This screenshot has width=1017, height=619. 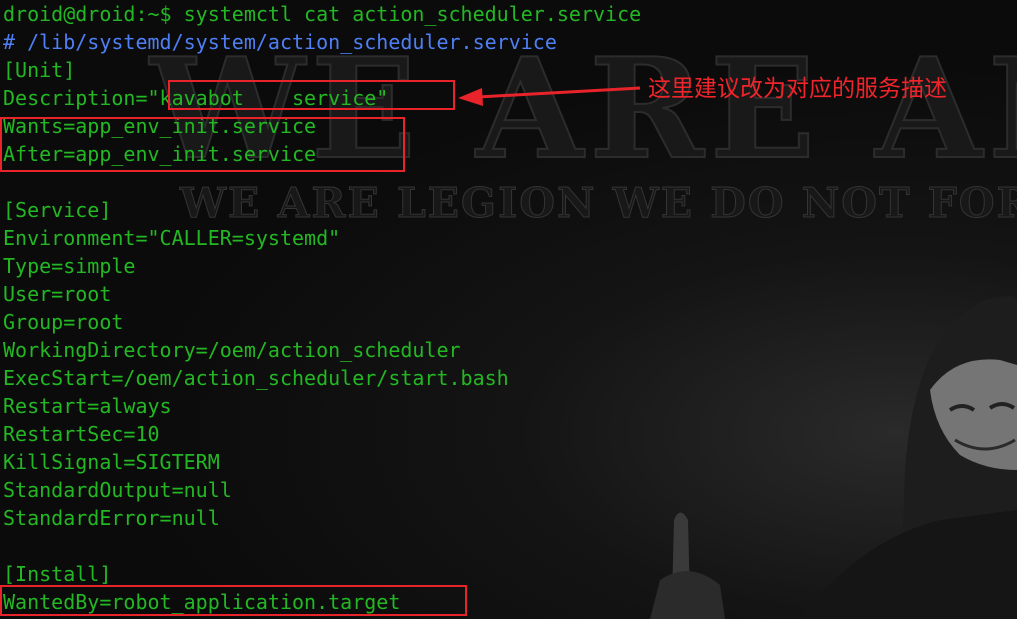 What do you see at coordinates (57, 294) in the screenshot?
I see `user-line: User=root` at bounding box center [57, 294].